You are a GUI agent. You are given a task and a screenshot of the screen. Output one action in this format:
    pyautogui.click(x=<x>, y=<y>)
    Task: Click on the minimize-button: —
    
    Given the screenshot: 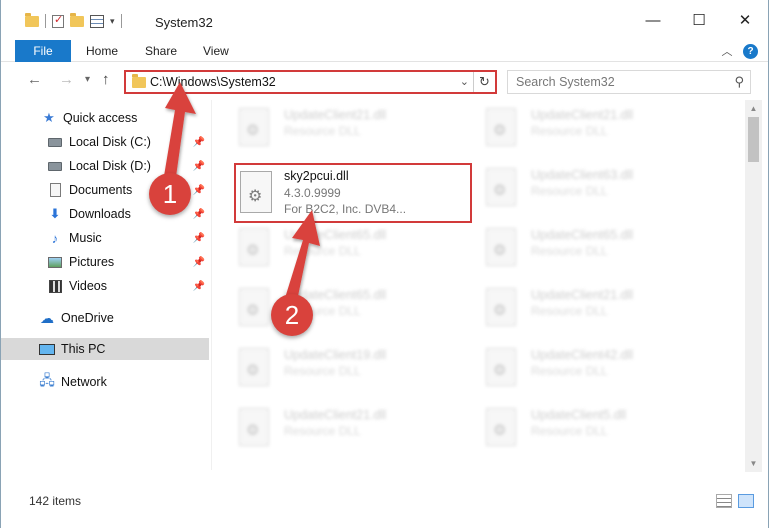 What is the action you would take?
    pyautogui.click(x=653, y=20)
    